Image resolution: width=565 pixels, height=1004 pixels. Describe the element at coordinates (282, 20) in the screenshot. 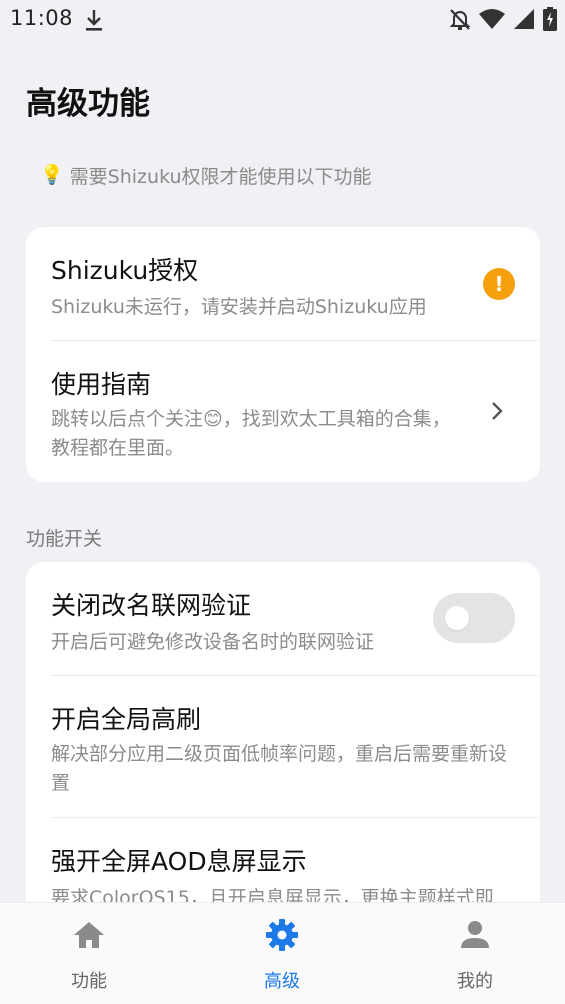

I see `status-bar: 11:08` at that location.